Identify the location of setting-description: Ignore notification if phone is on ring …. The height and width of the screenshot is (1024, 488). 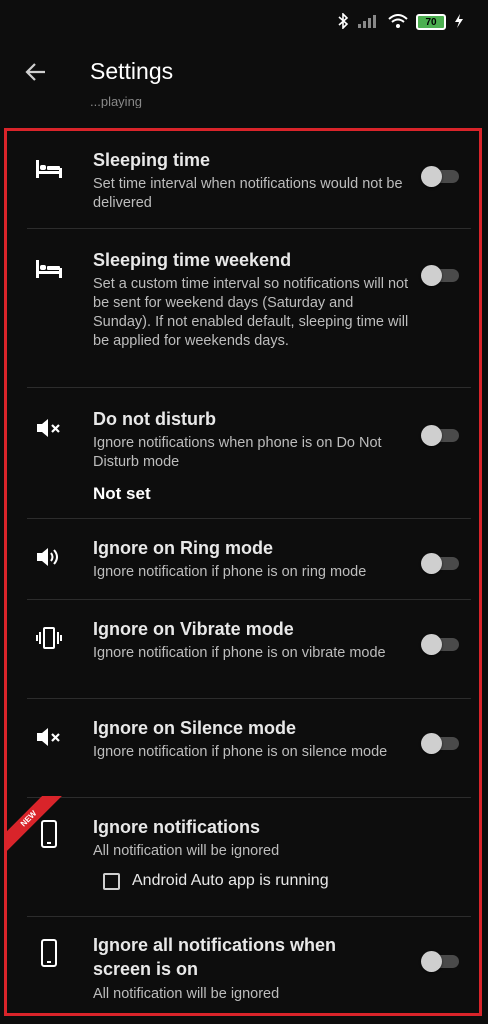
(230, 572).